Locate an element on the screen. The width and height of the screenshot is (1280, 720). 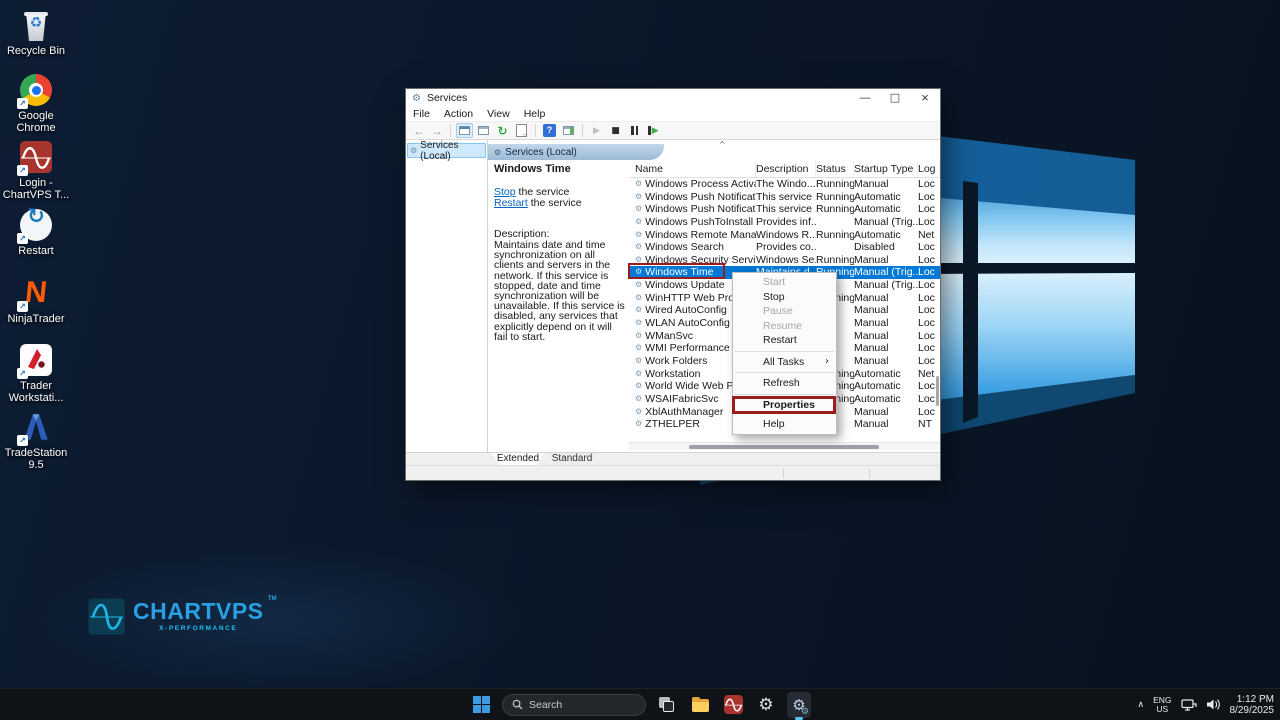
desktop-icon-recycle-bin: ♻ Recycle Bin is located at coordinates (36, 32).